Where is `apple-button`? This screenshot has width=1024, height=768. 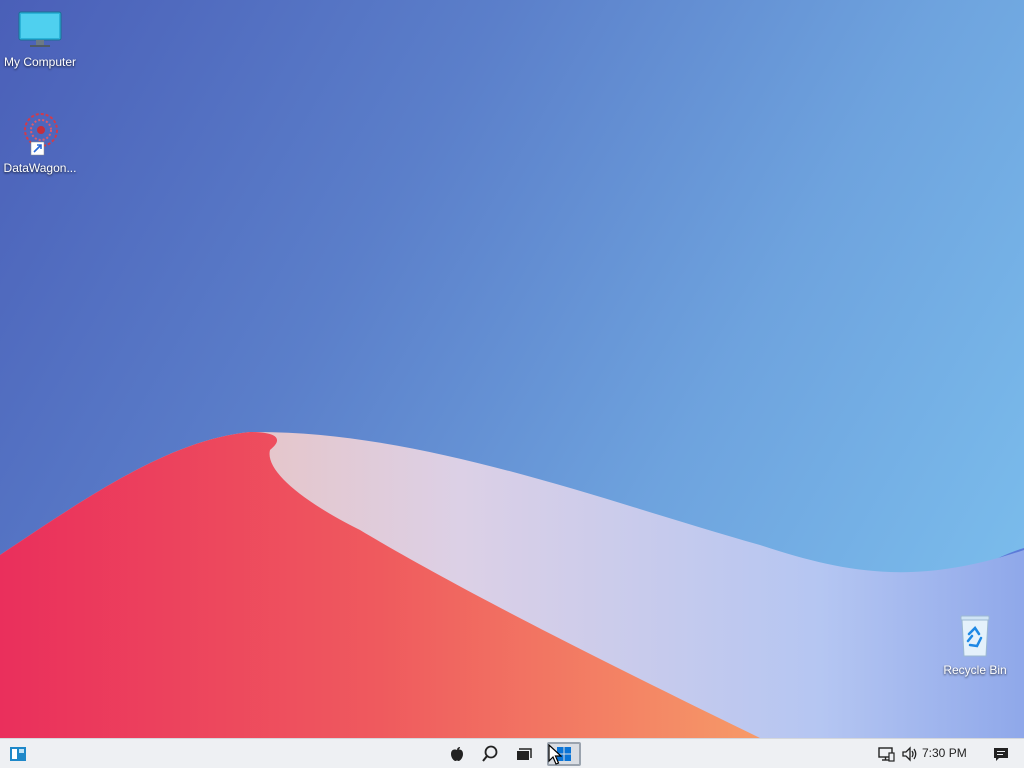
apple-button is located at coordinates (457, 754).